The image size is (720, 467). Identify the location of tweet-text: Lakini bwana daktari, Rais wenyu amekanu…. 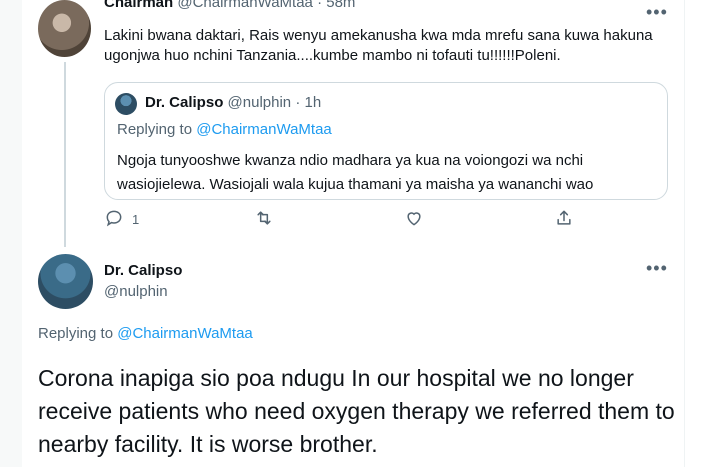
(378, 45).